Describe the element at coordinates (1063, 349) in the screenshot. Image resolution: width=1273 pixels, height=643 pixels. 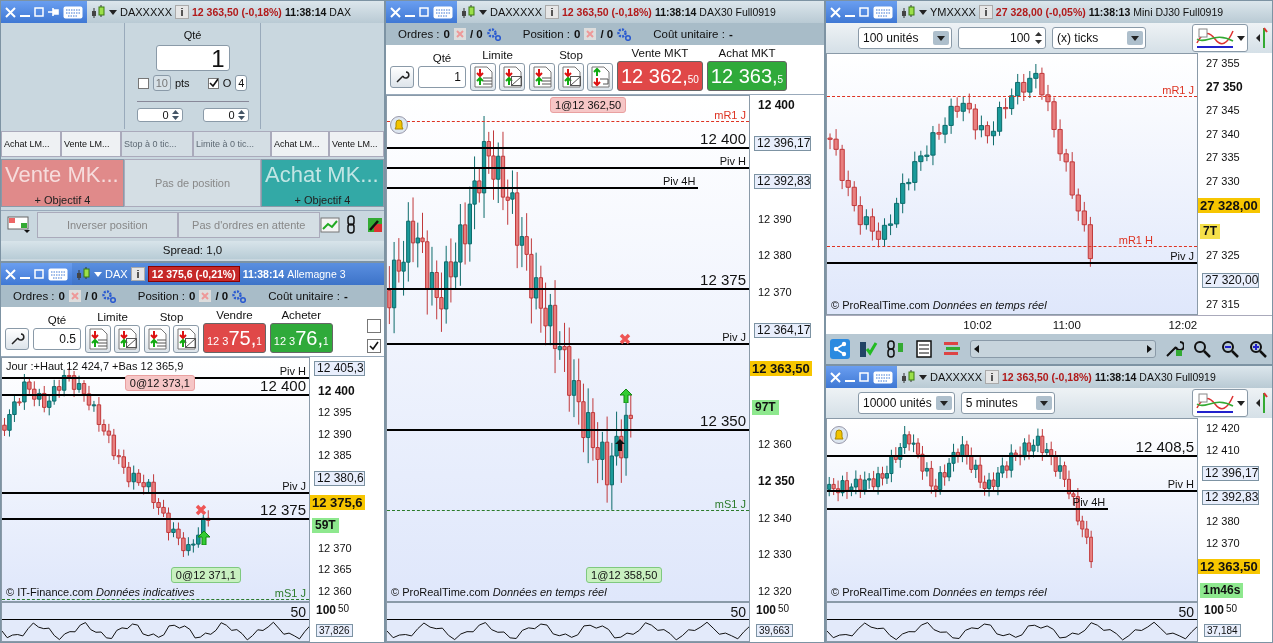
I see `horizontal-scrollbar` at that location.